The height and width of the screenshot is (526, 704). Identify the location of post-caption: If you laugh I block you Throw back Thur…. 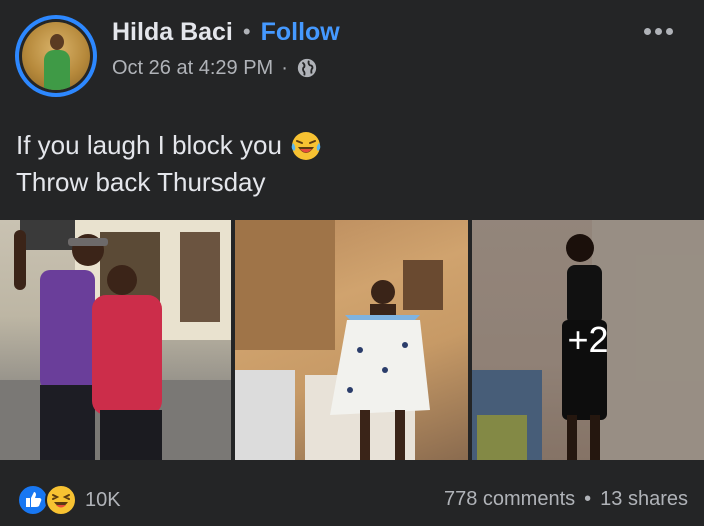
(169, 164).